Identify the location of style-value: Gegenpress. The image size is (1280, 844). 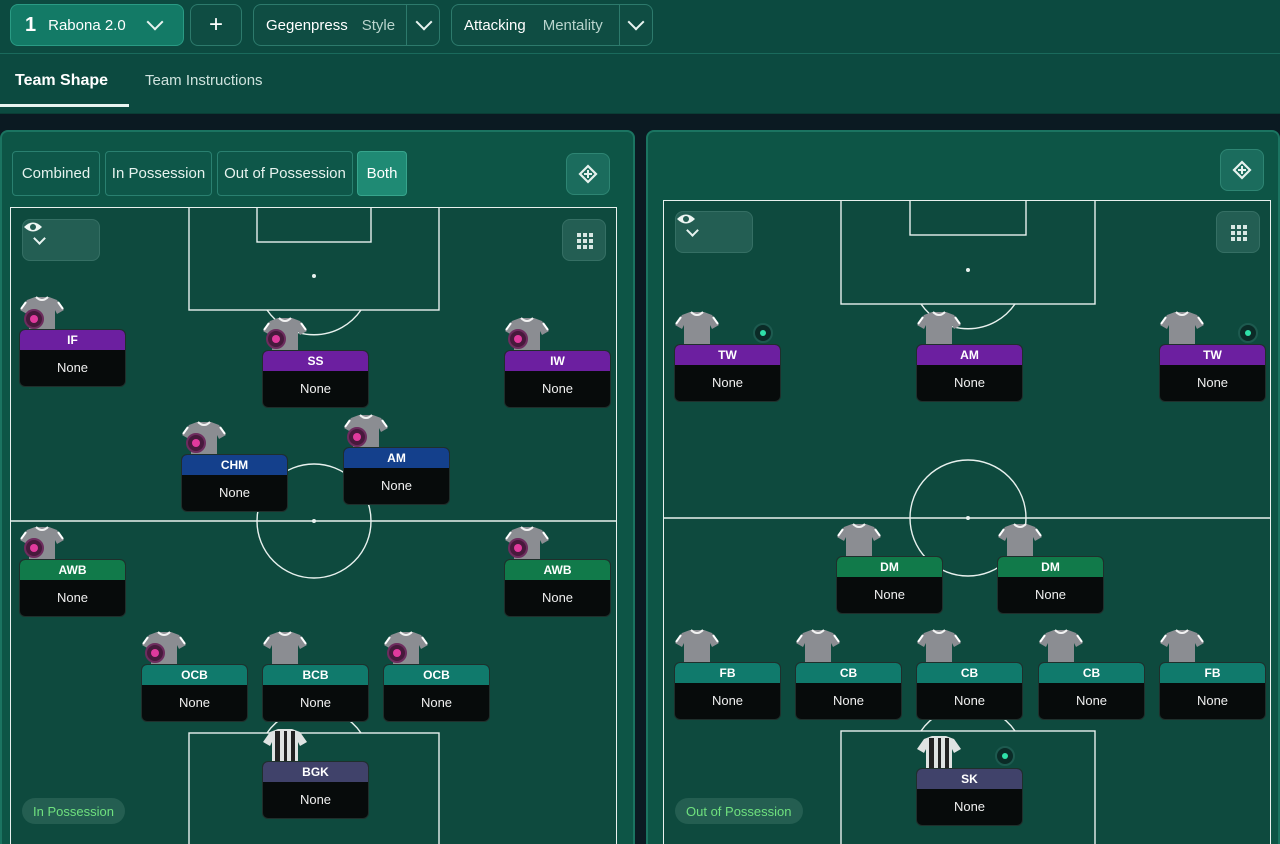
(307, 25).